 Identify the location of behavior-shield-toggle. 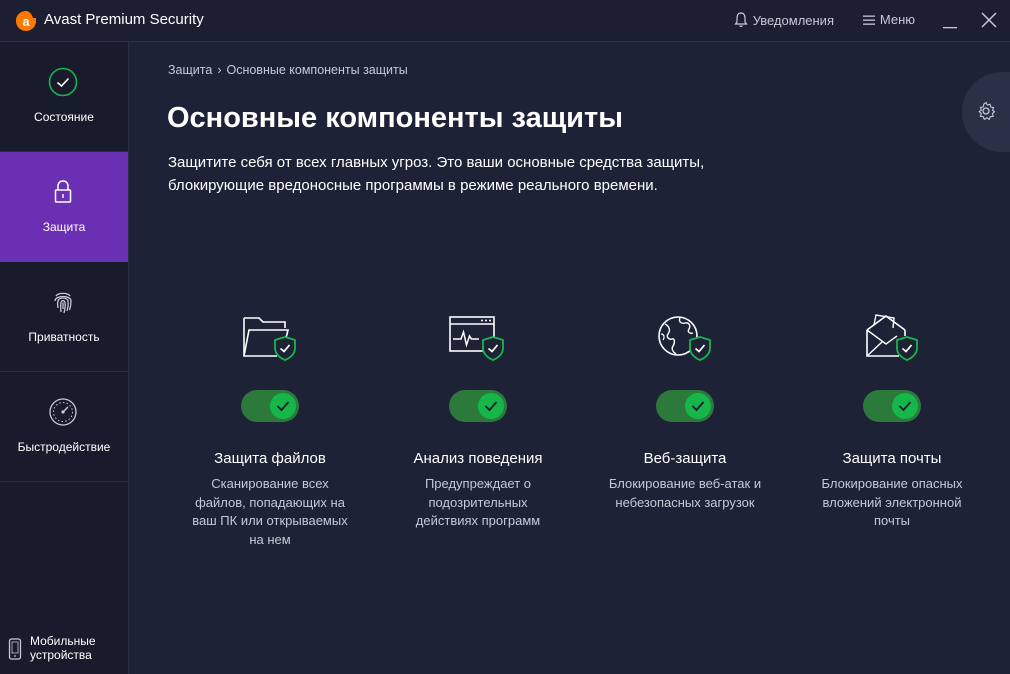
(478, 406).